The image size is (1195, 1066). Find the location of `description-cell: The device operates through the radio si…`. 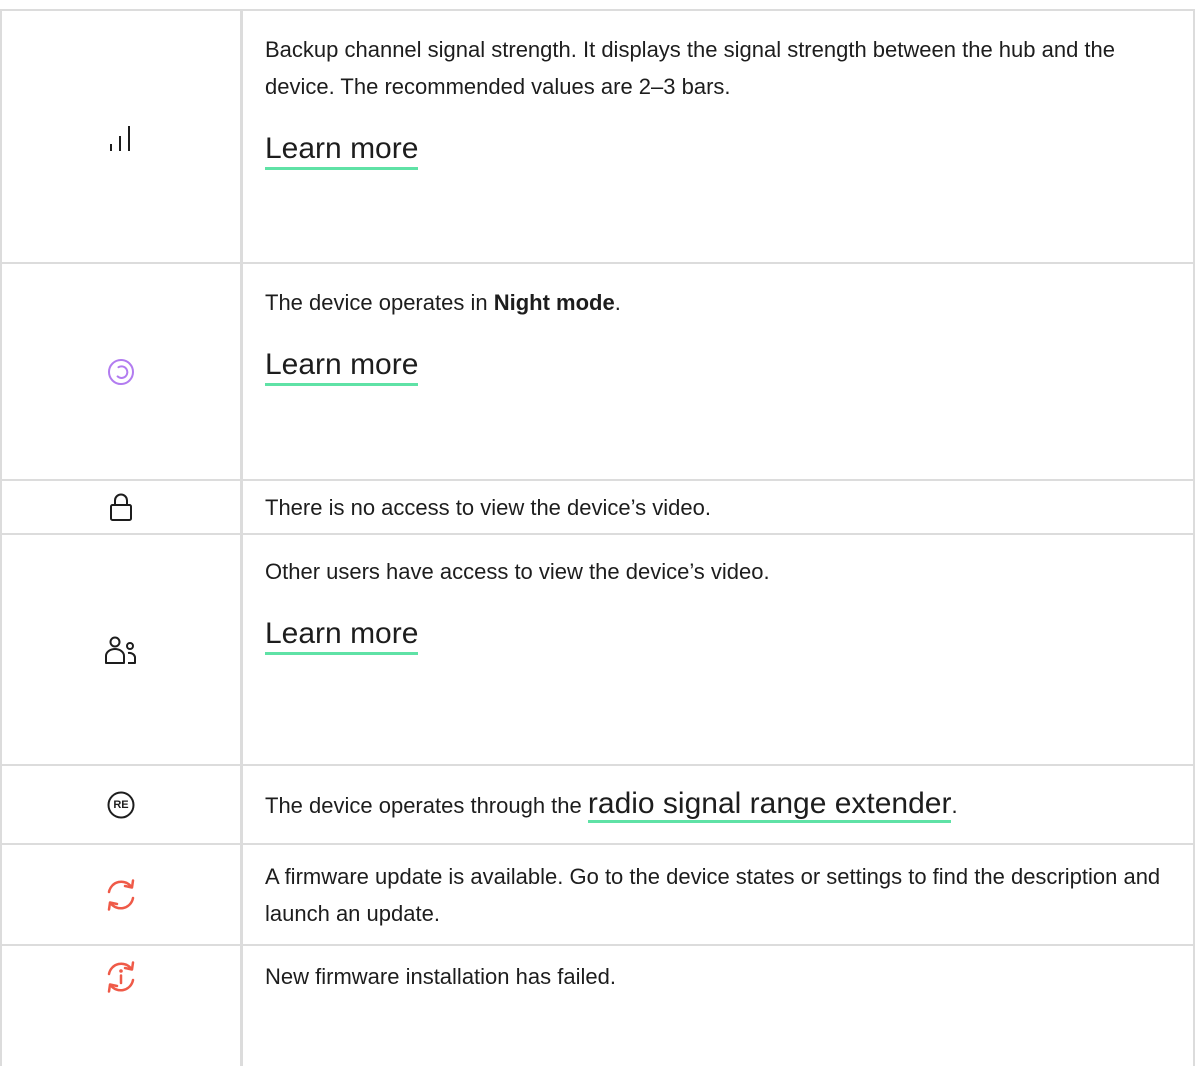

description-cell: The device operates through the radio si… is located at coordinates (719, 804).